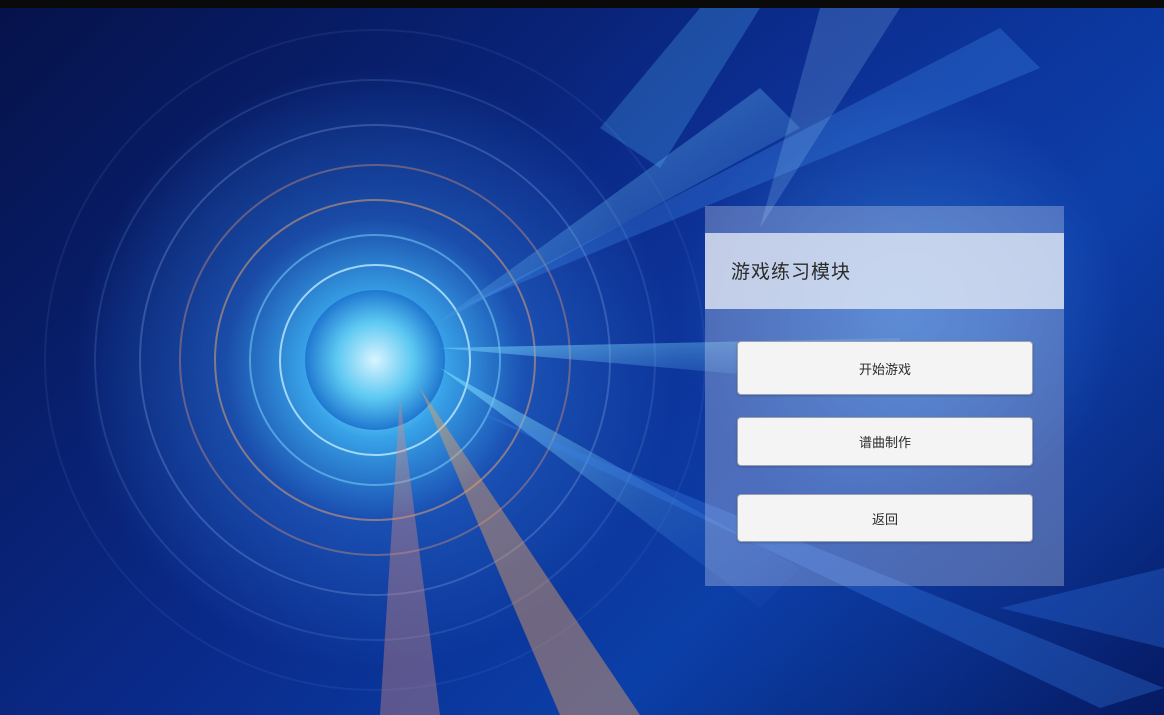 The width and height of the screenshot is (1164, 715). What do you see at coordinates (582, 4) in the screenshot?
I see `top-bar` at bounding box center [582, 4].